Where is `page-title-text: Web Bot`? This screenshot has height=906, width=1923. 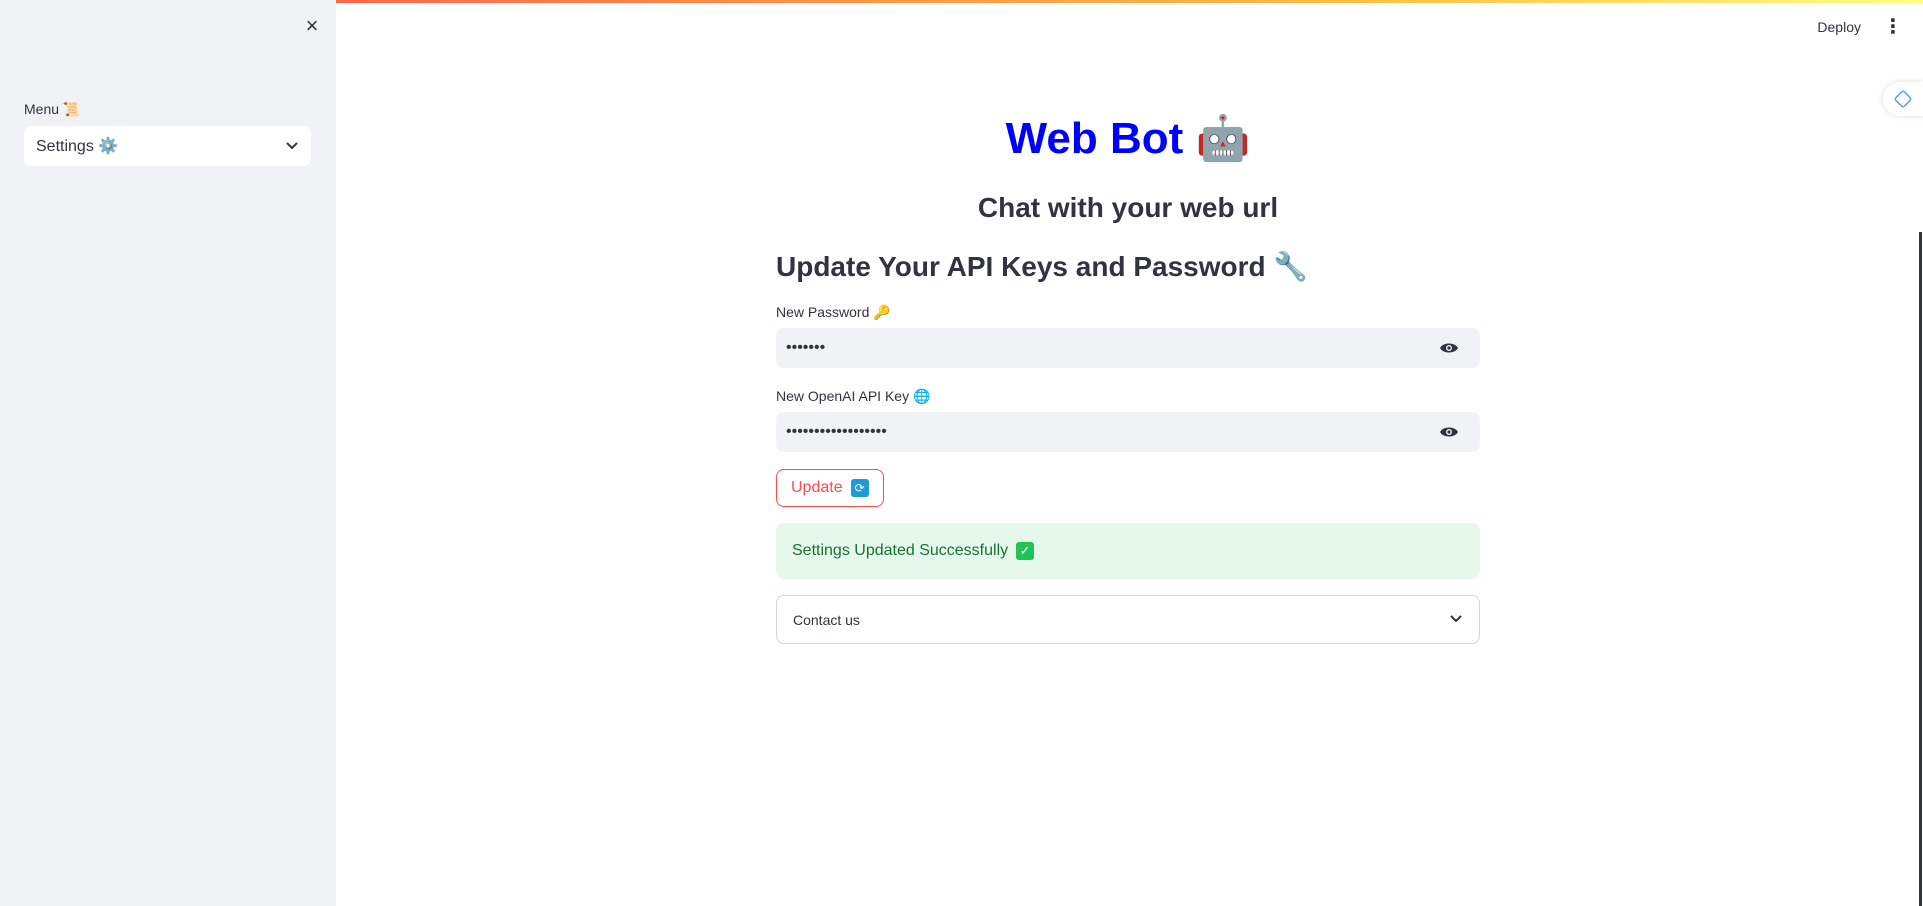 page-title-text: Web Bot is located at coordinates (1094, 138).